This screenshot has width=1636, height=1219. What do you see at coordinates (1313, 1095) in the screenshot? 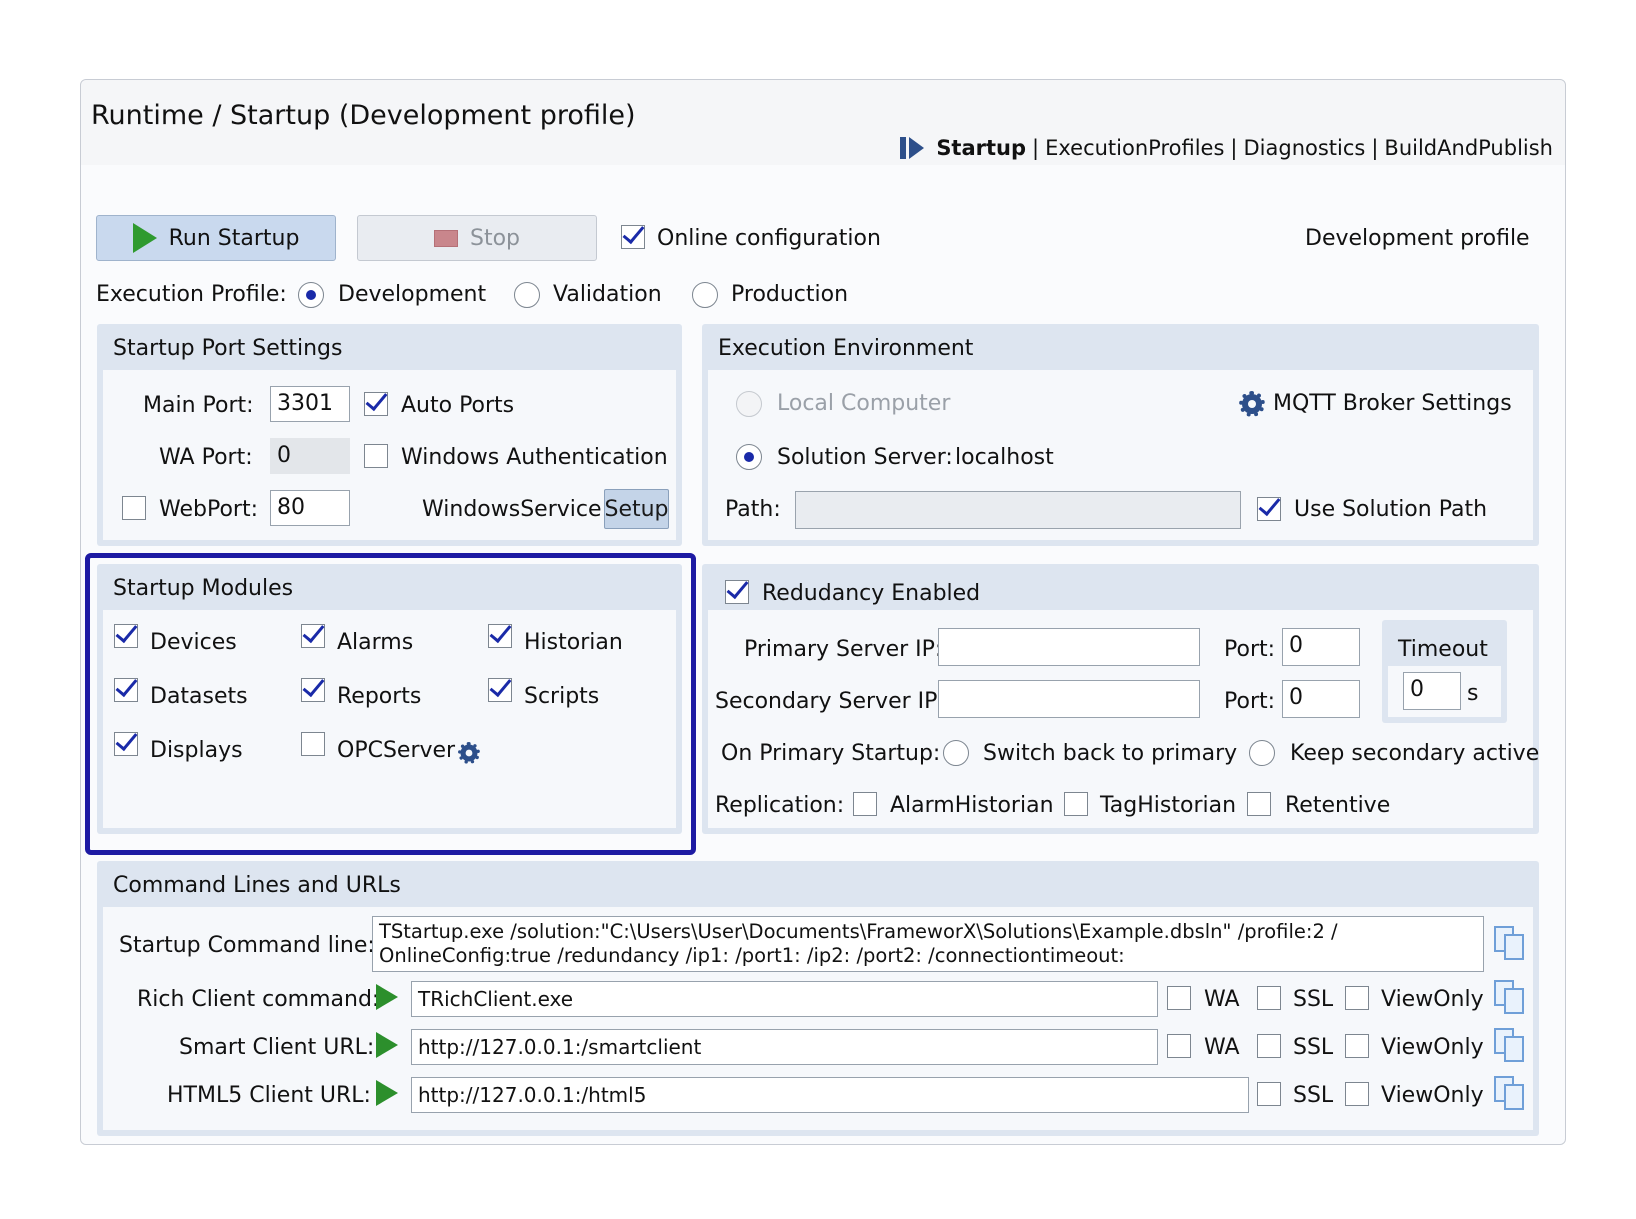
I see `html5-ssl-label: SSL` at bounding box center [1313, 1095].